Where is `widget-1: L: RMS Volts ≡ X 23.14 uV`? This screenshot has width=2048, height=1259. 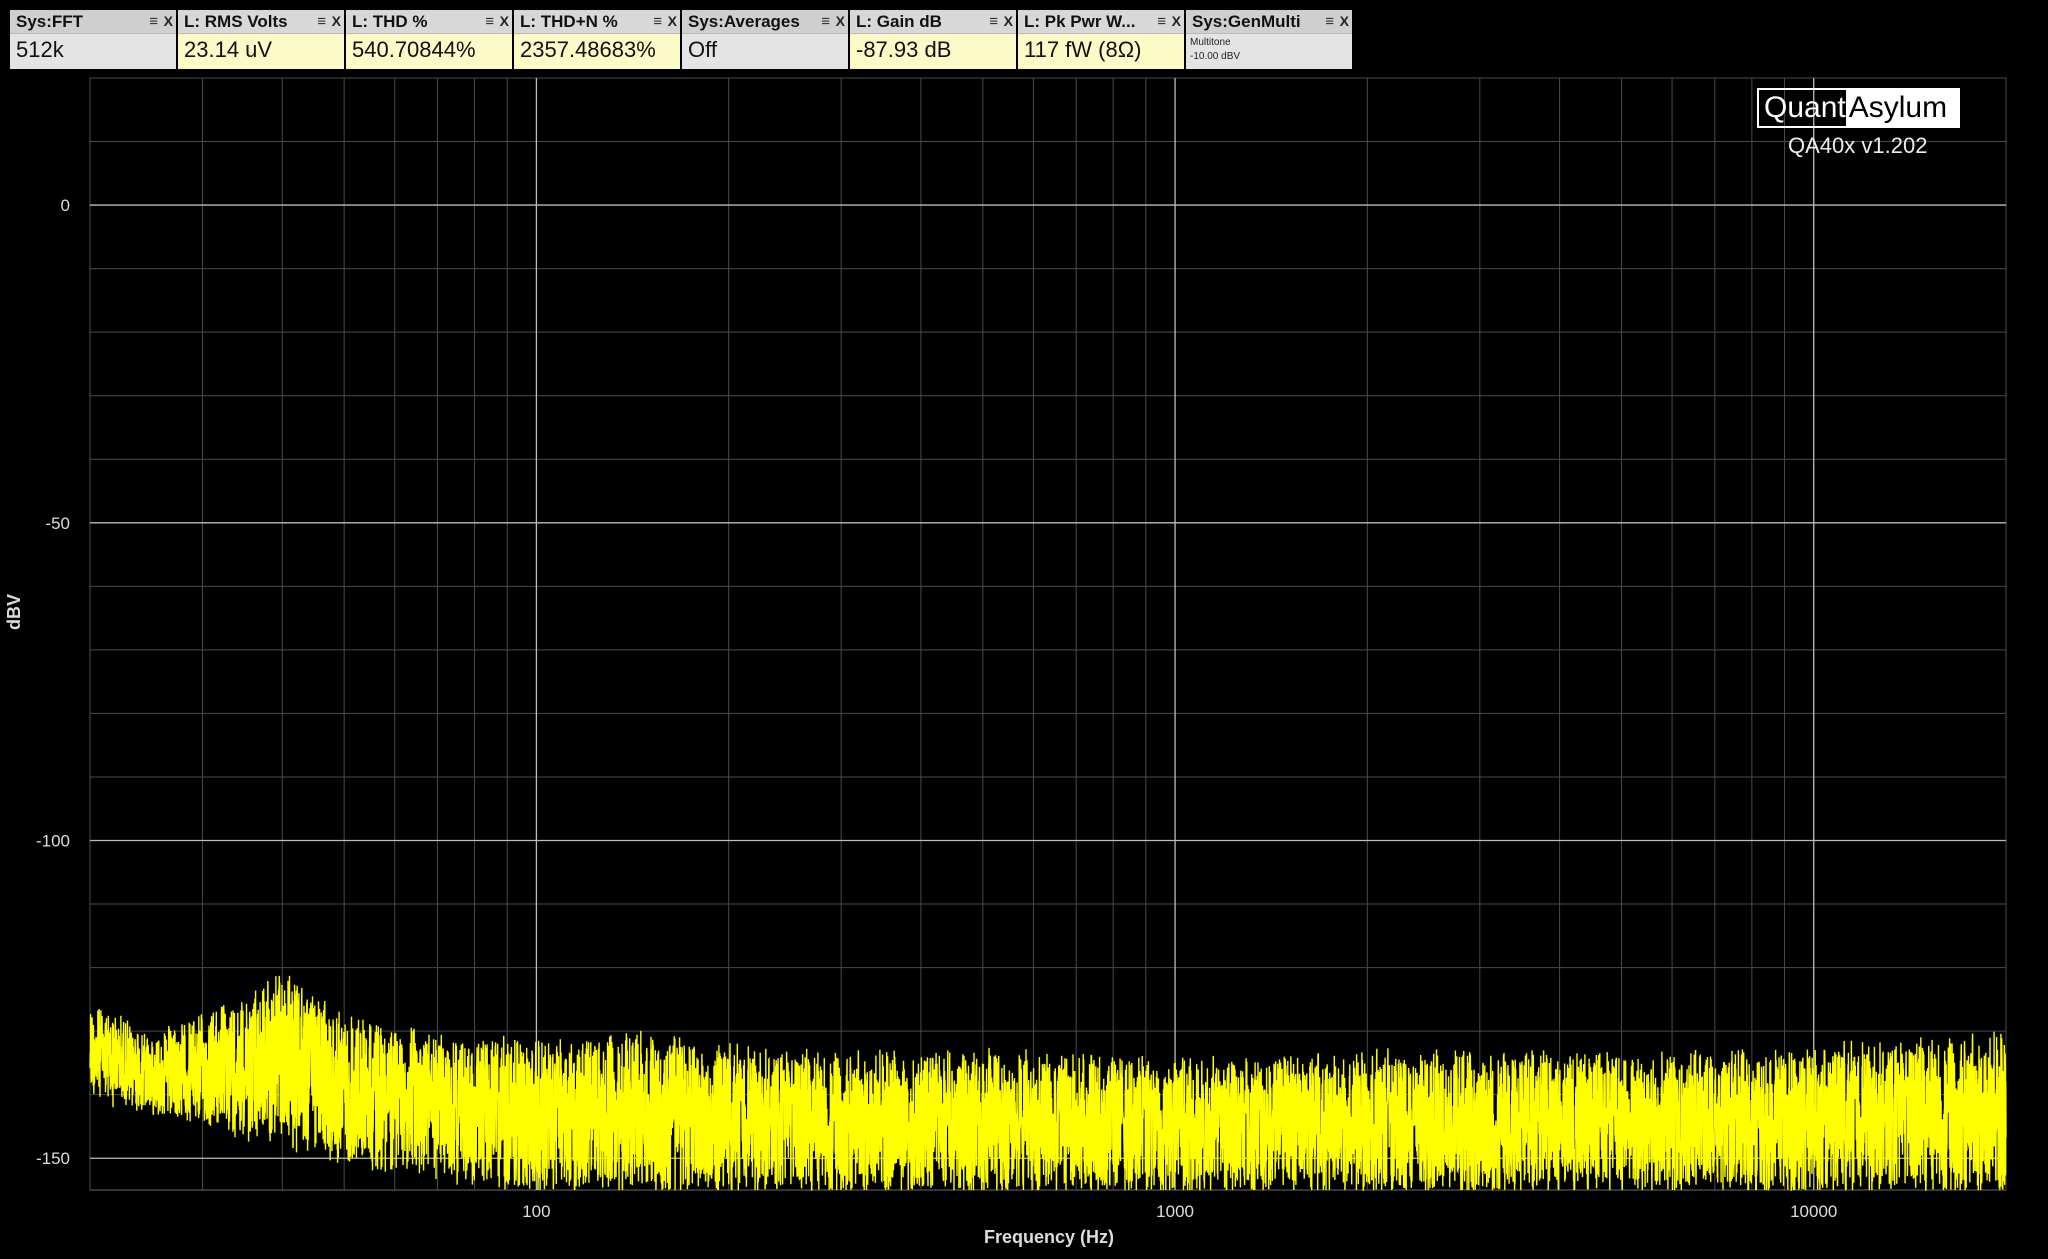
widget-1: L: RMS Volts ≡ X 23.14 uV is located at coordinates (261, 39).